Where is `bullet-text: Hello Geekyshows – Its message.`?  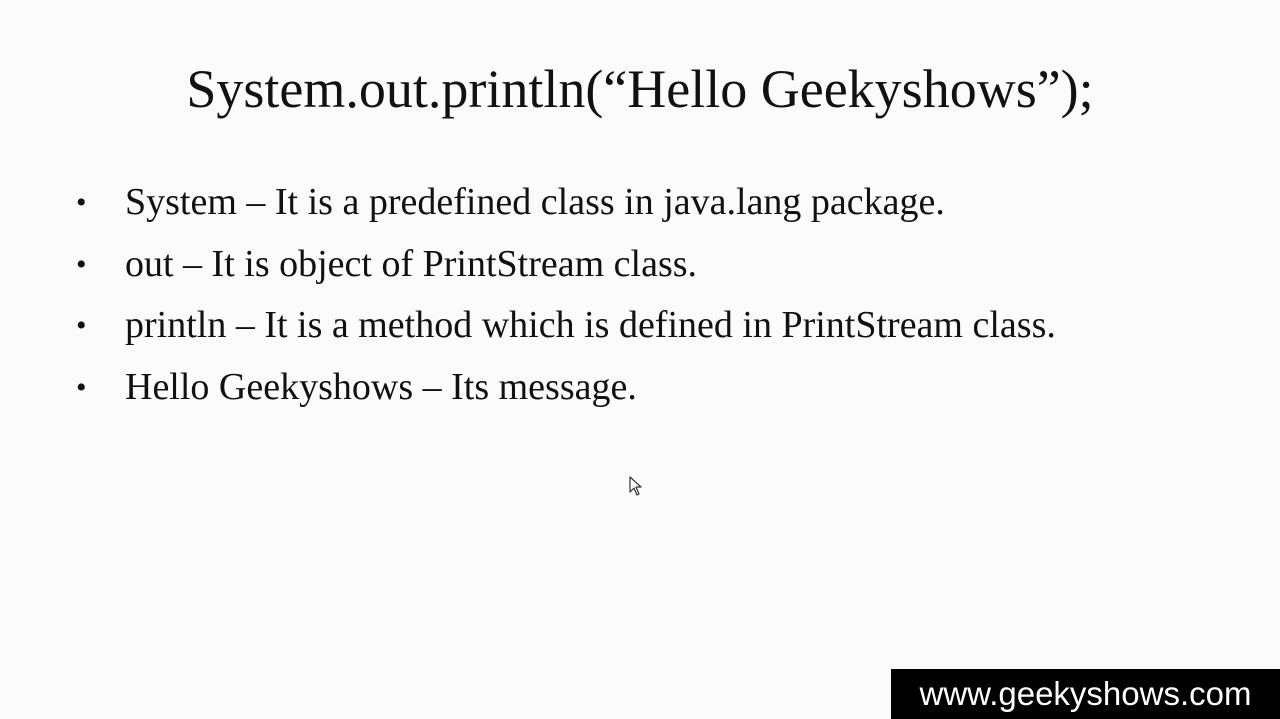 bullet-text: Hello Geekyshows – Its message. is located at coordinates (381, 386).